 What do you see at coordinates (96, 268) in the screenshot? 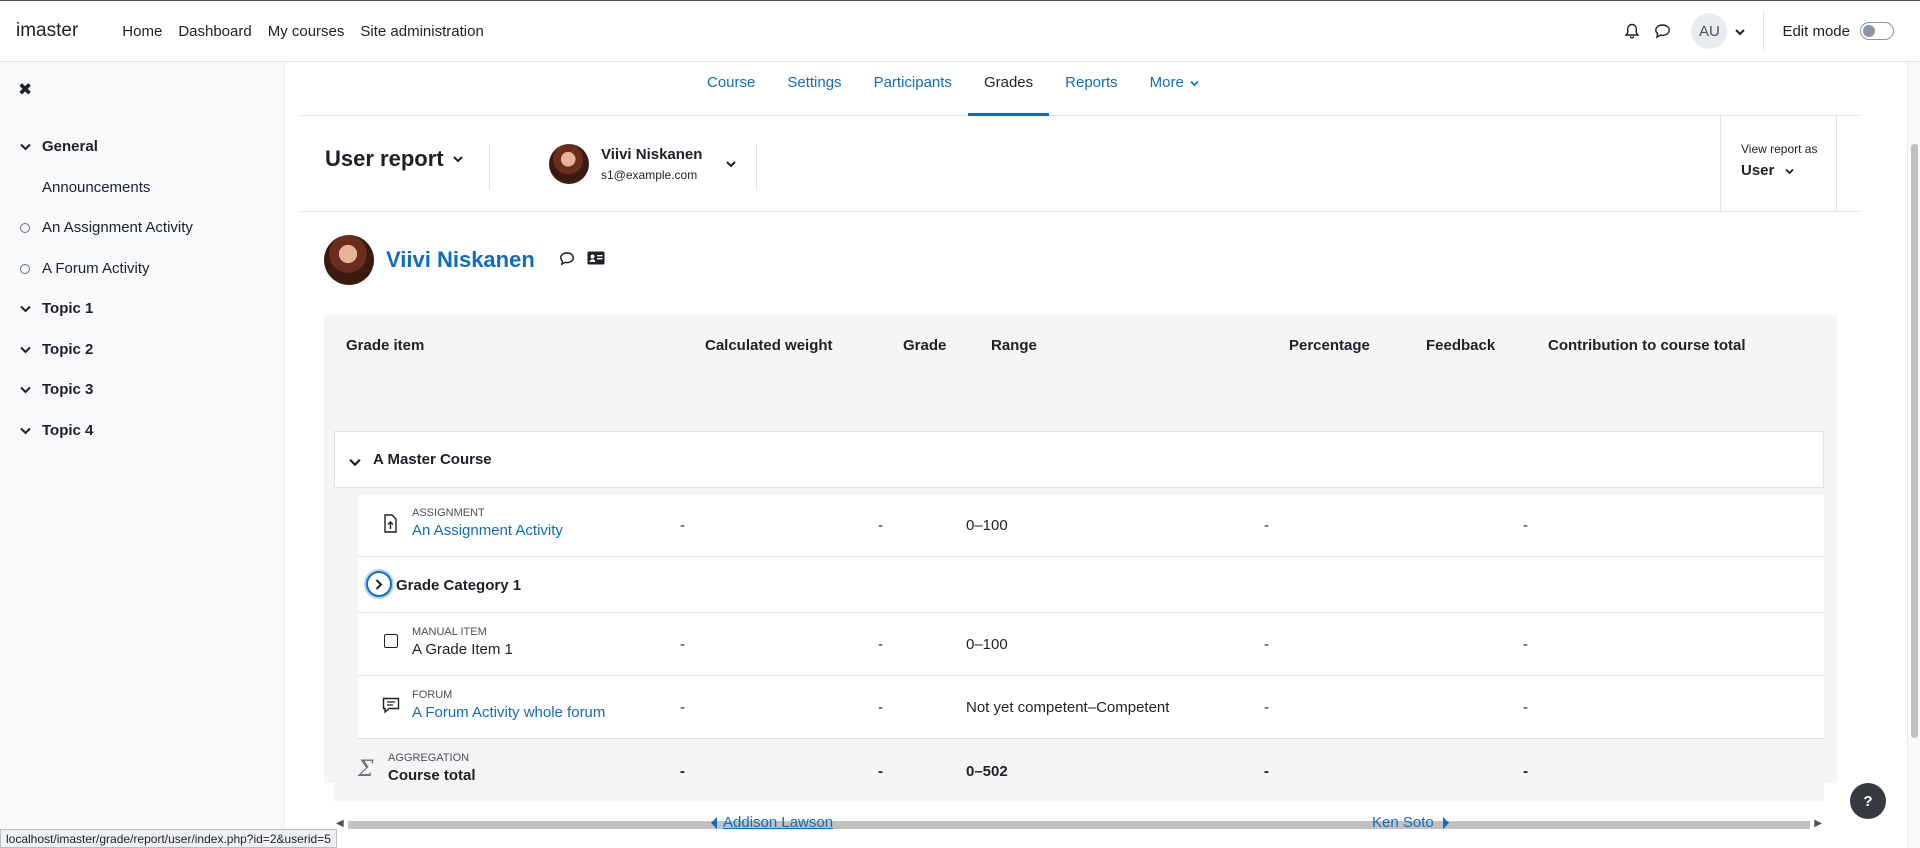
I see `sidebar-item-label: A Forum Activity` at bounding box center [96, 268].